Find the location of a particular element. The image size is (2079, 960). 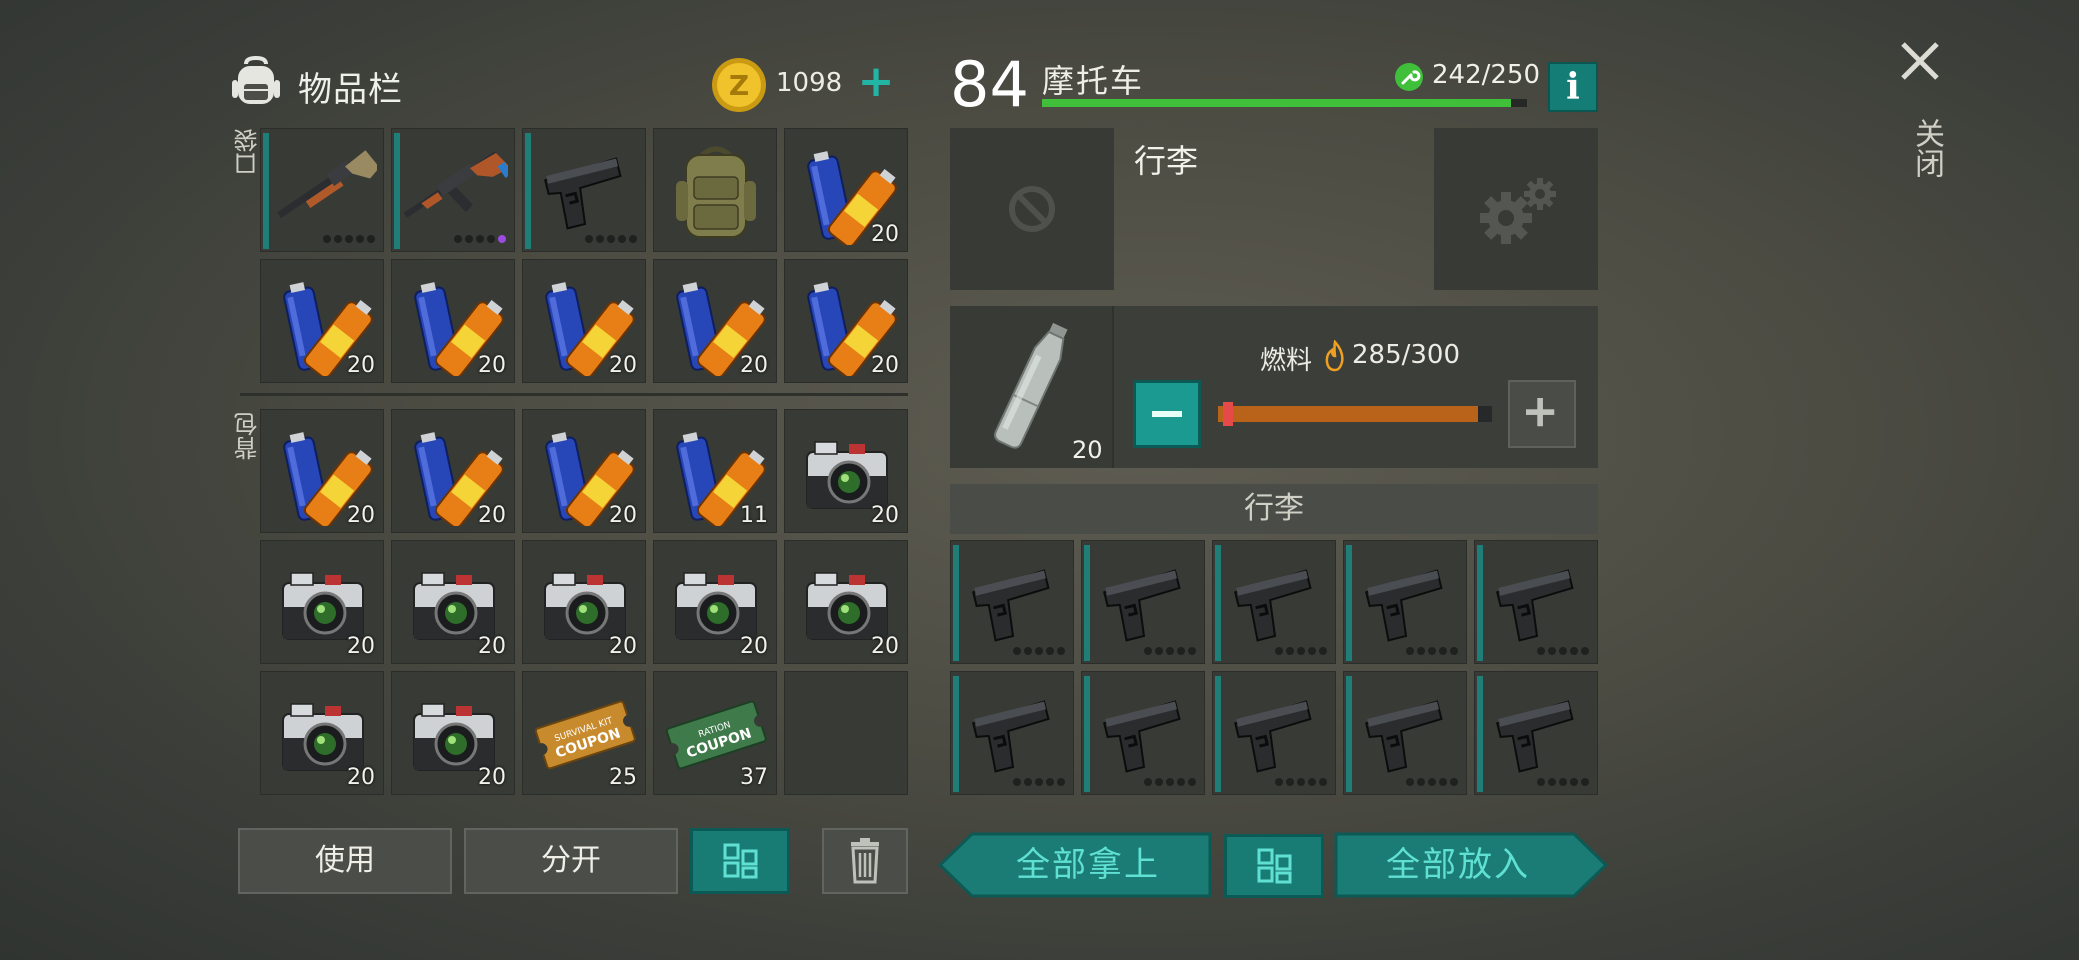

item-count: 37 is located at coordinates (754, 777).